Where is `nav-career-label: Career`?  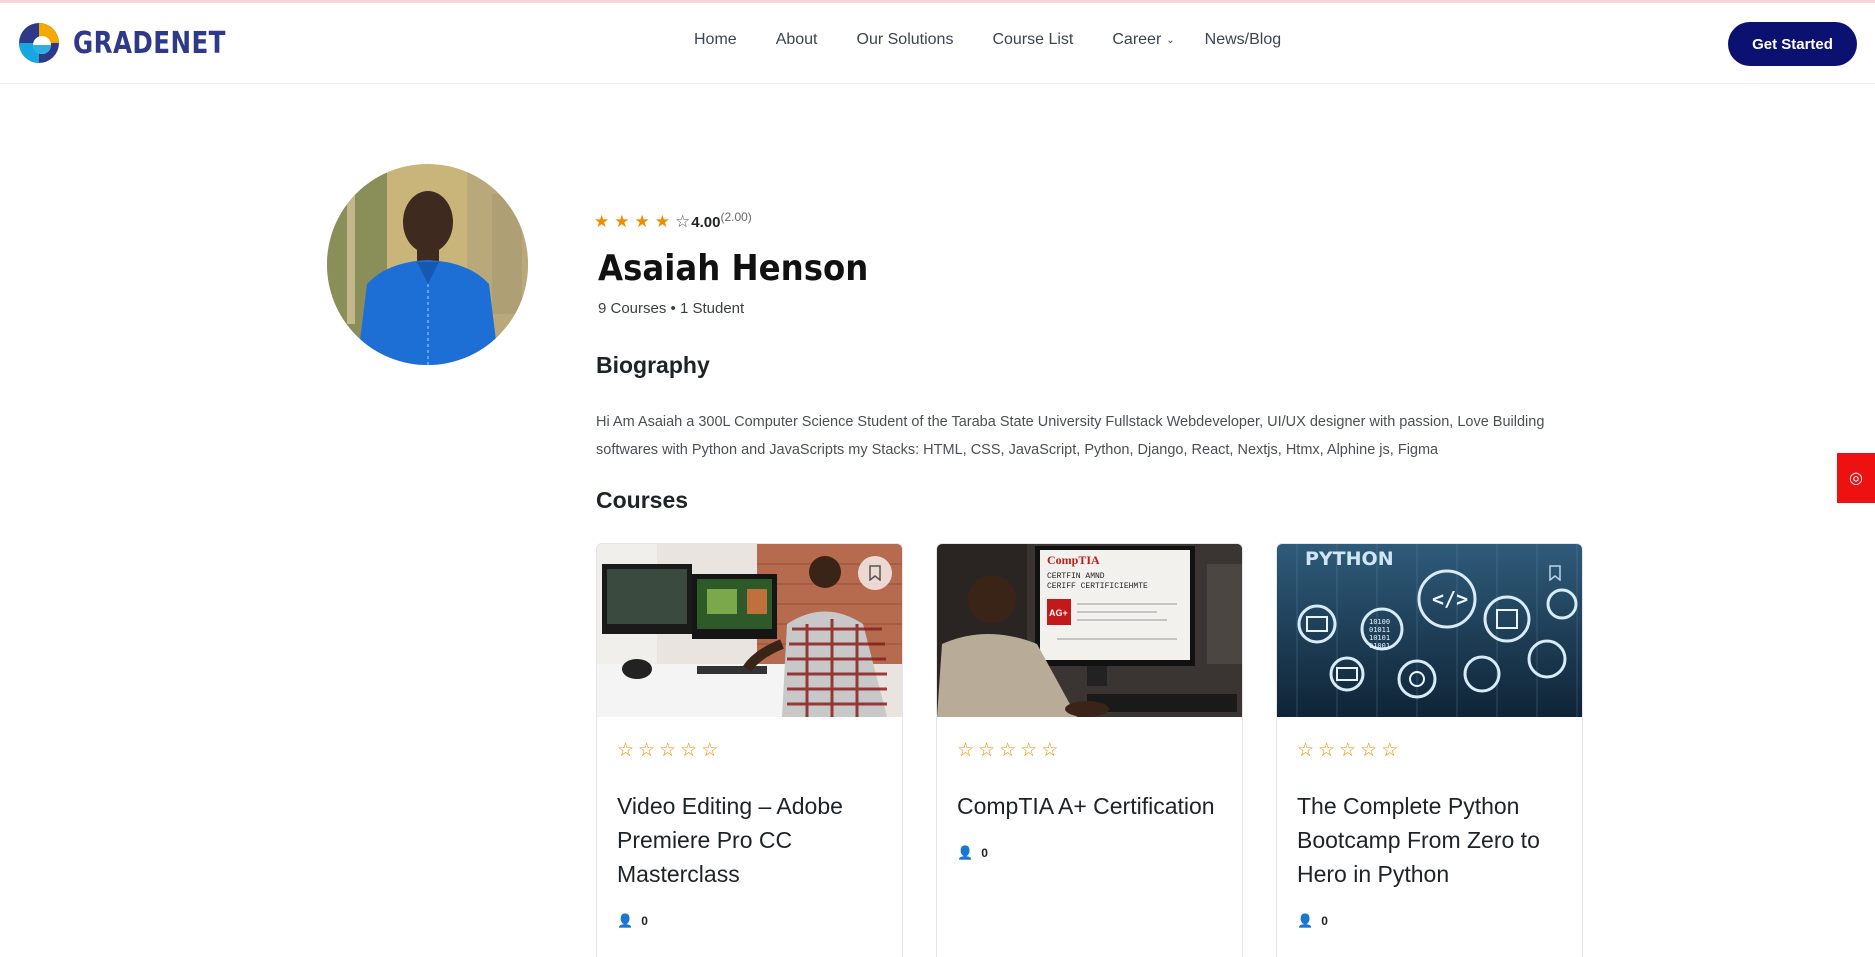 nav-career-label: Career is located at coordinates (1137, 39).